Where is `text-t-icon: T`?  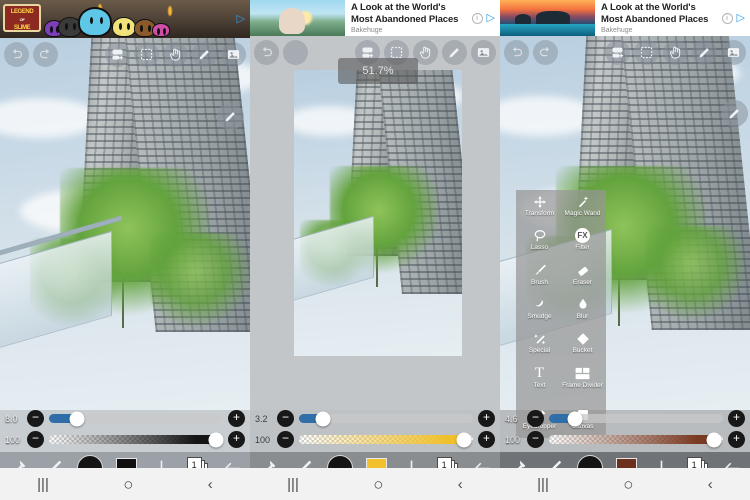
text-t-icon: T is located at coordinates (539, 372).